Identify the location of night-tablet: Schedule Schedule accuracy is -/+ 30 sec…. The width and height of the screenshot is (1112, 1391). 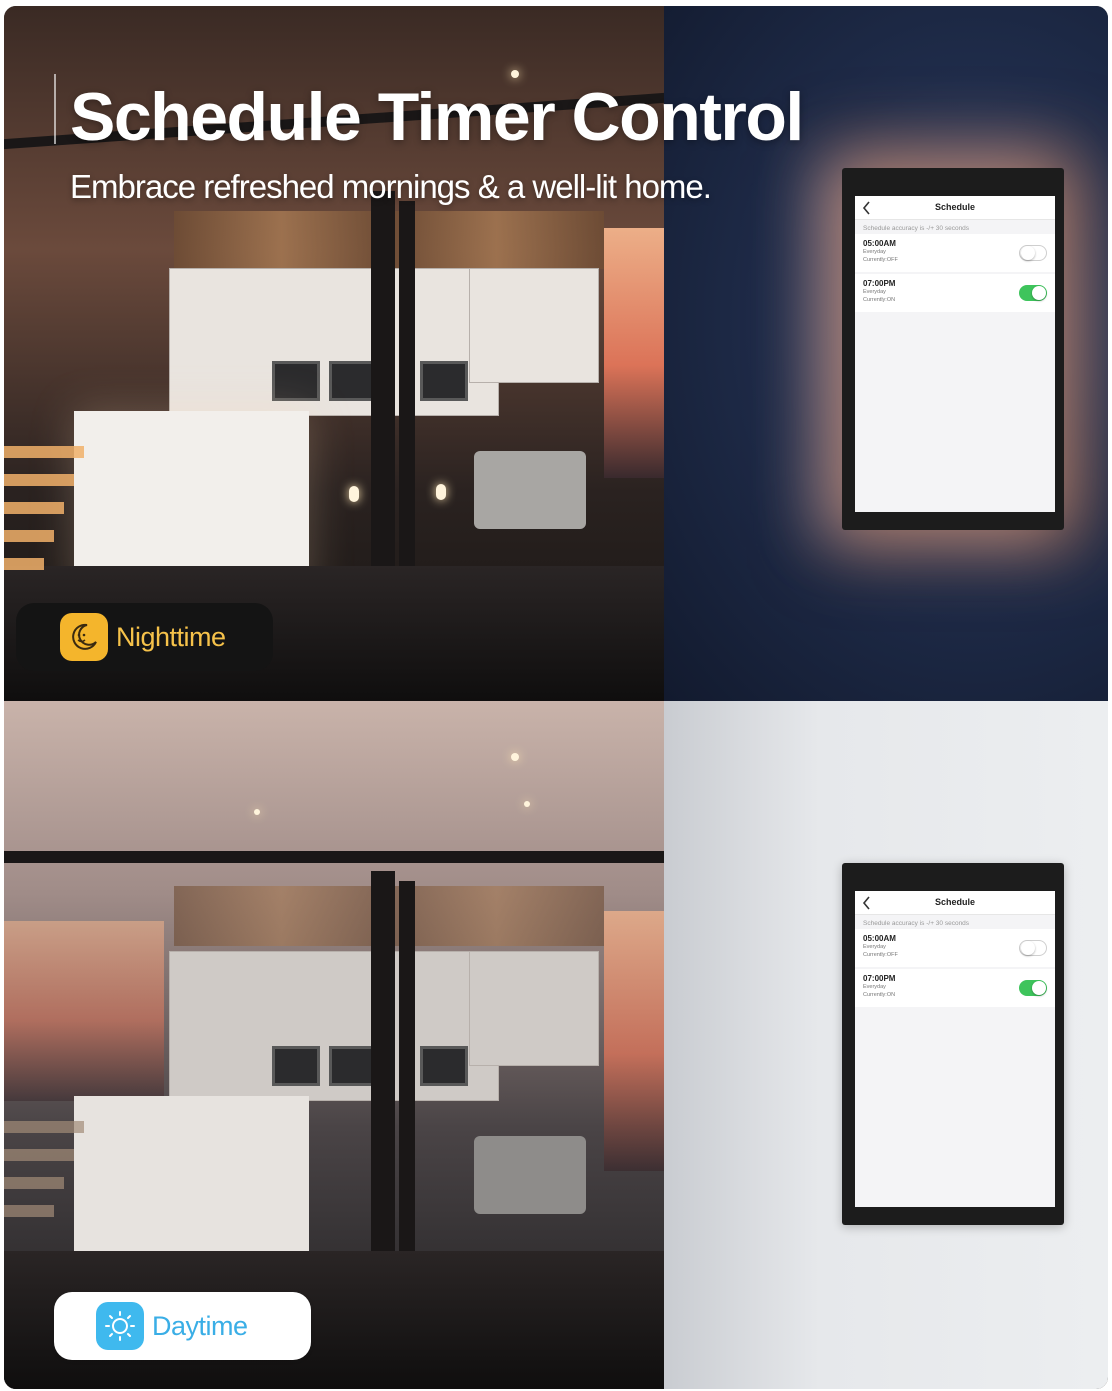
(953, 349).